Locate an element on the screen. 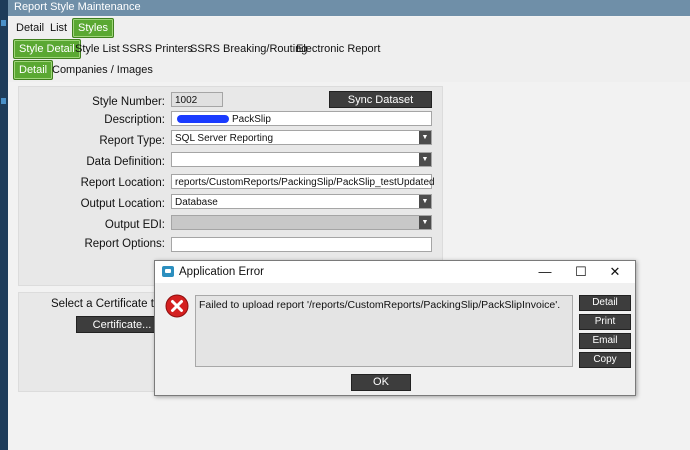 The height and width of the screenshot is (450, 690). dialog-title-bar: Application Error — ☐ ✕ is located at coordinates (395, 272).